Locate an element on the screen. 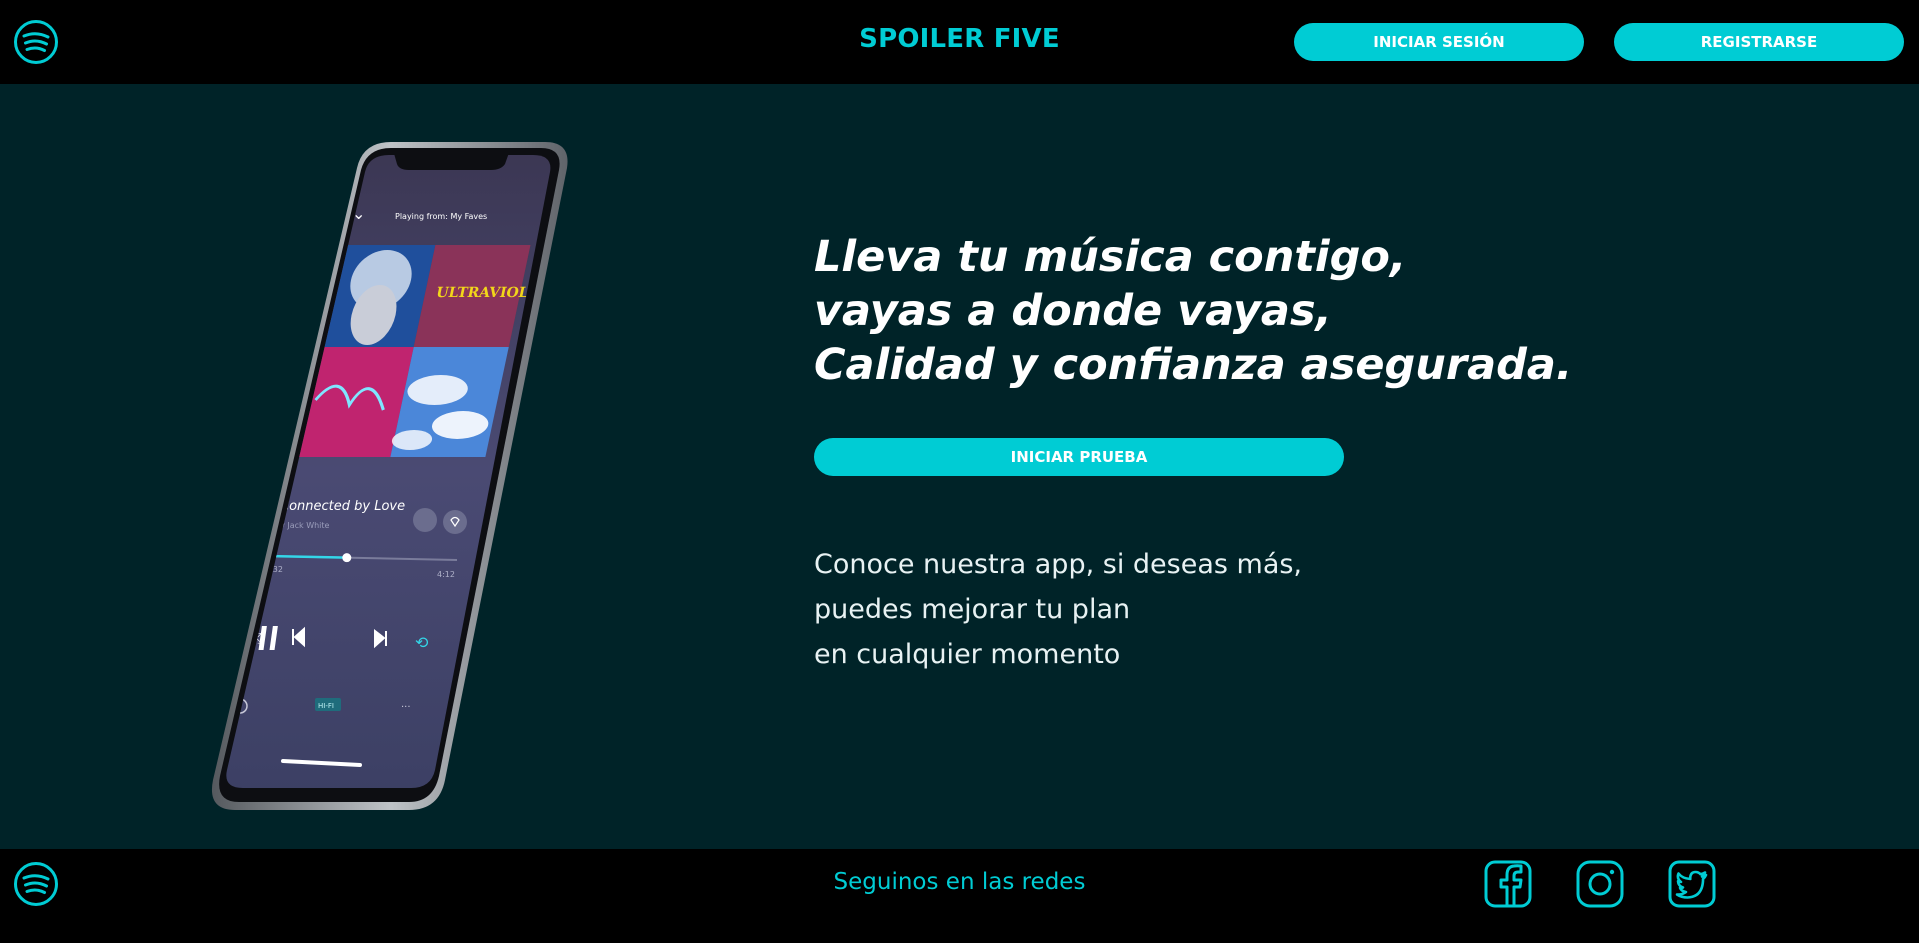  track-title: Connected by Love is located at coordinates (342, 506).